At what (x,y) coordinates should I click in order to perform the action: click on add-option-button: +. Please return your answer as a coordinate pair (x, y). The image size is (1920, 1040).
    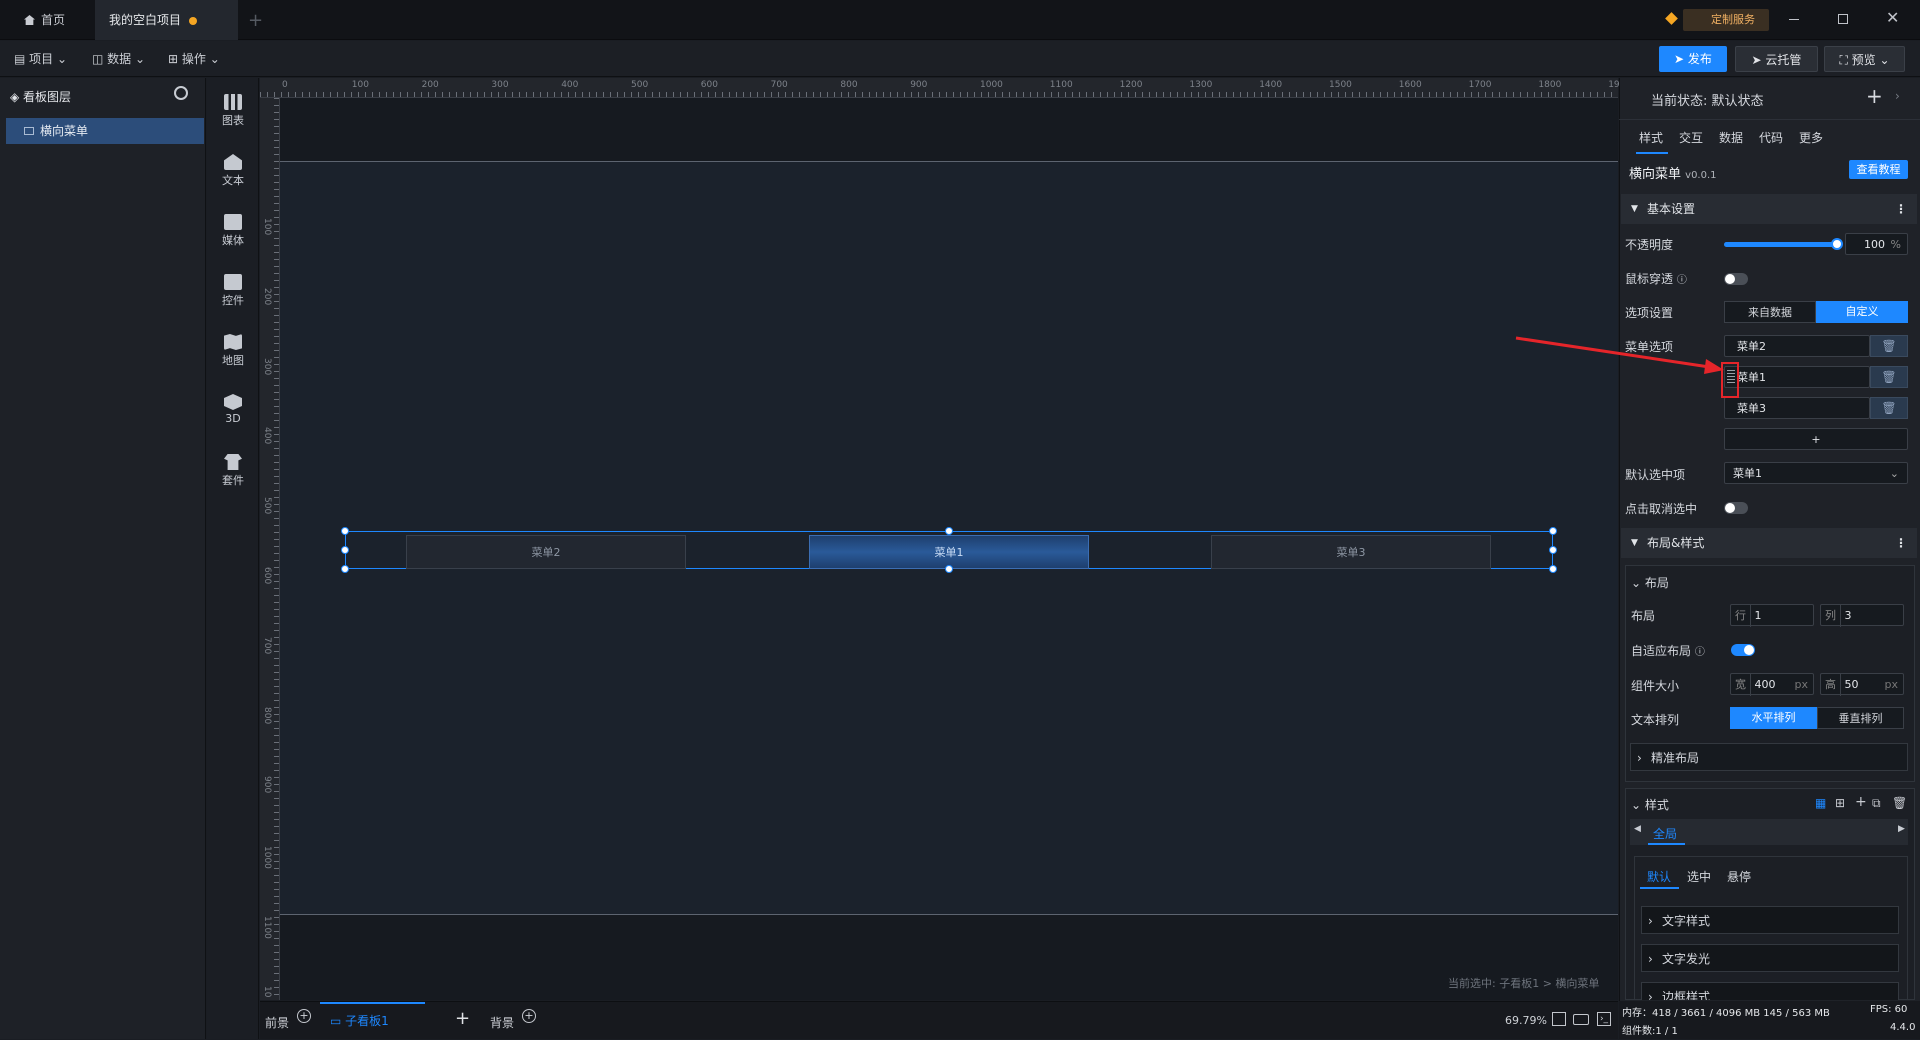
    Looking at the image, I should click on (1816, 439).